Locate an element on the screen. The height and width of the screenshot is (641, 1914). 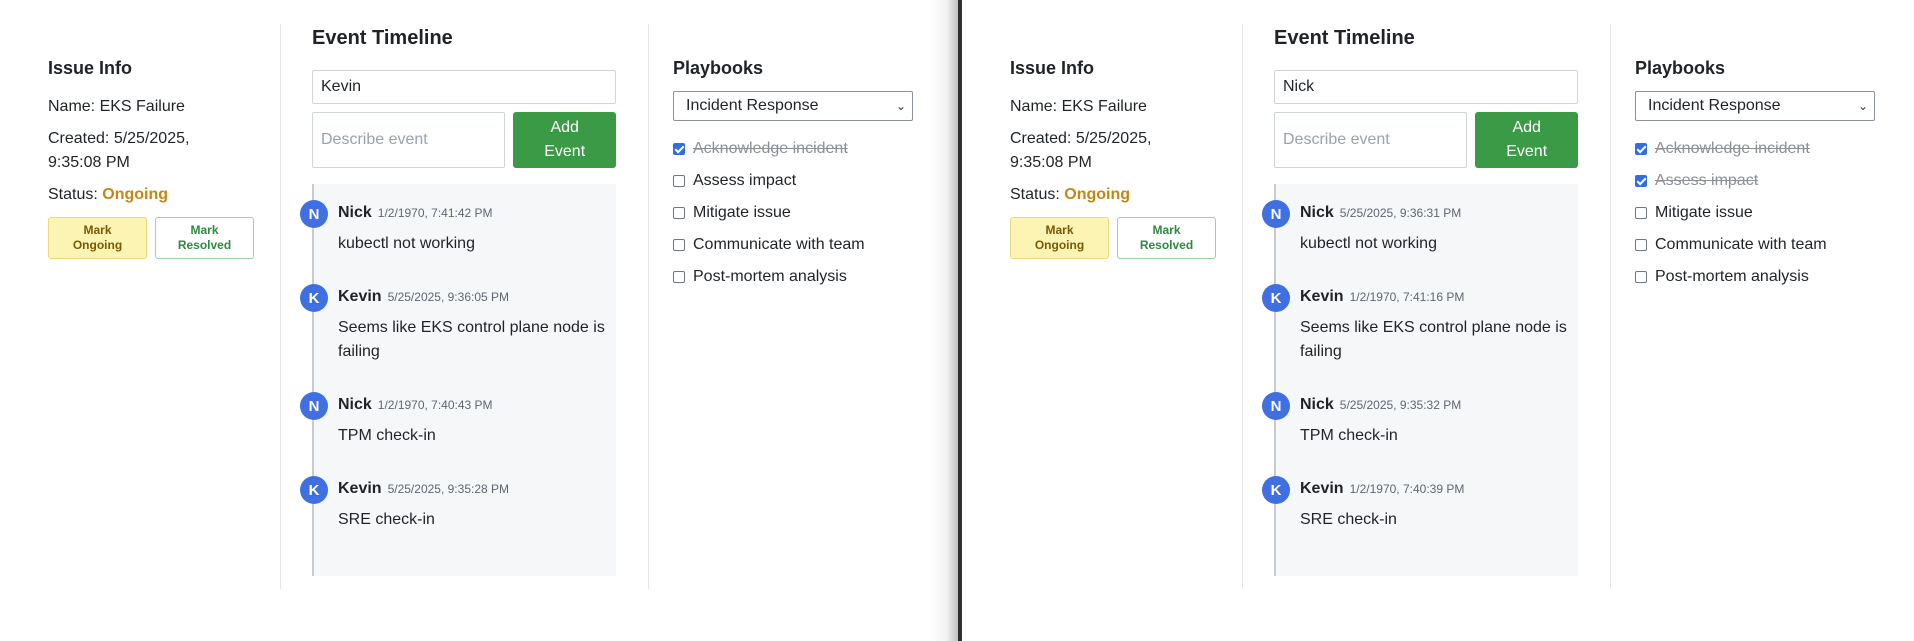
event-text: TPM check-in is located at coordinates (1349, 435).